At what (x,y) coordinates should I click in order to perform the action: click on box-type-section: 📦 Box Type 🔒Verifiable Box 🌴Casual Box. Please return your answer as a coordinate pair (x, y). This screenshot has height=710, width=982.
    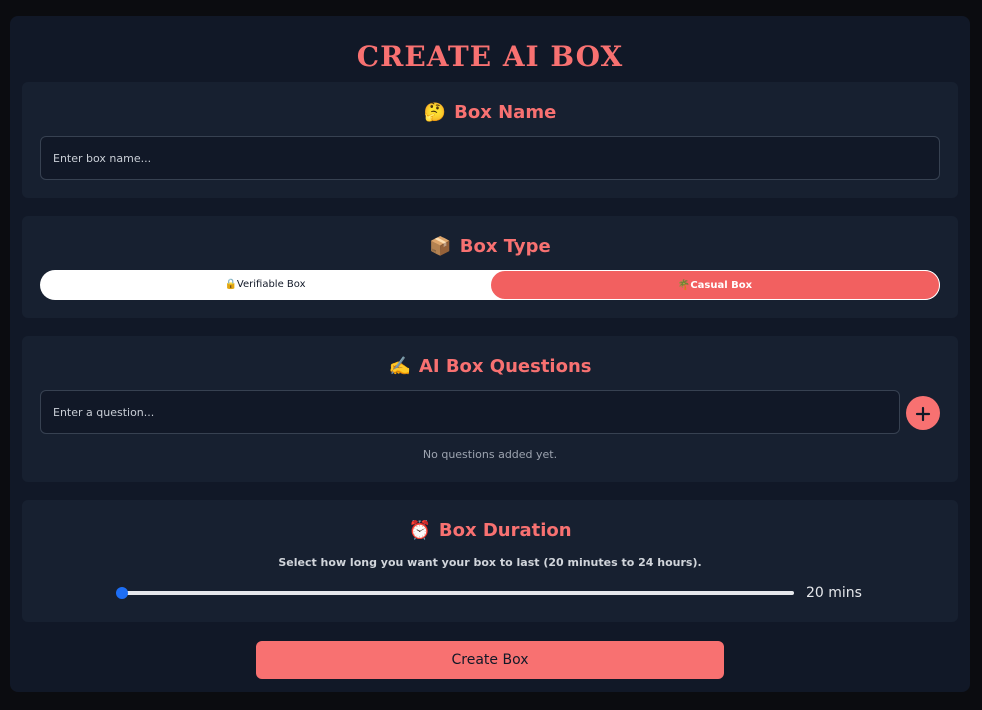
    Looking at the image, I should click on (490, 267).